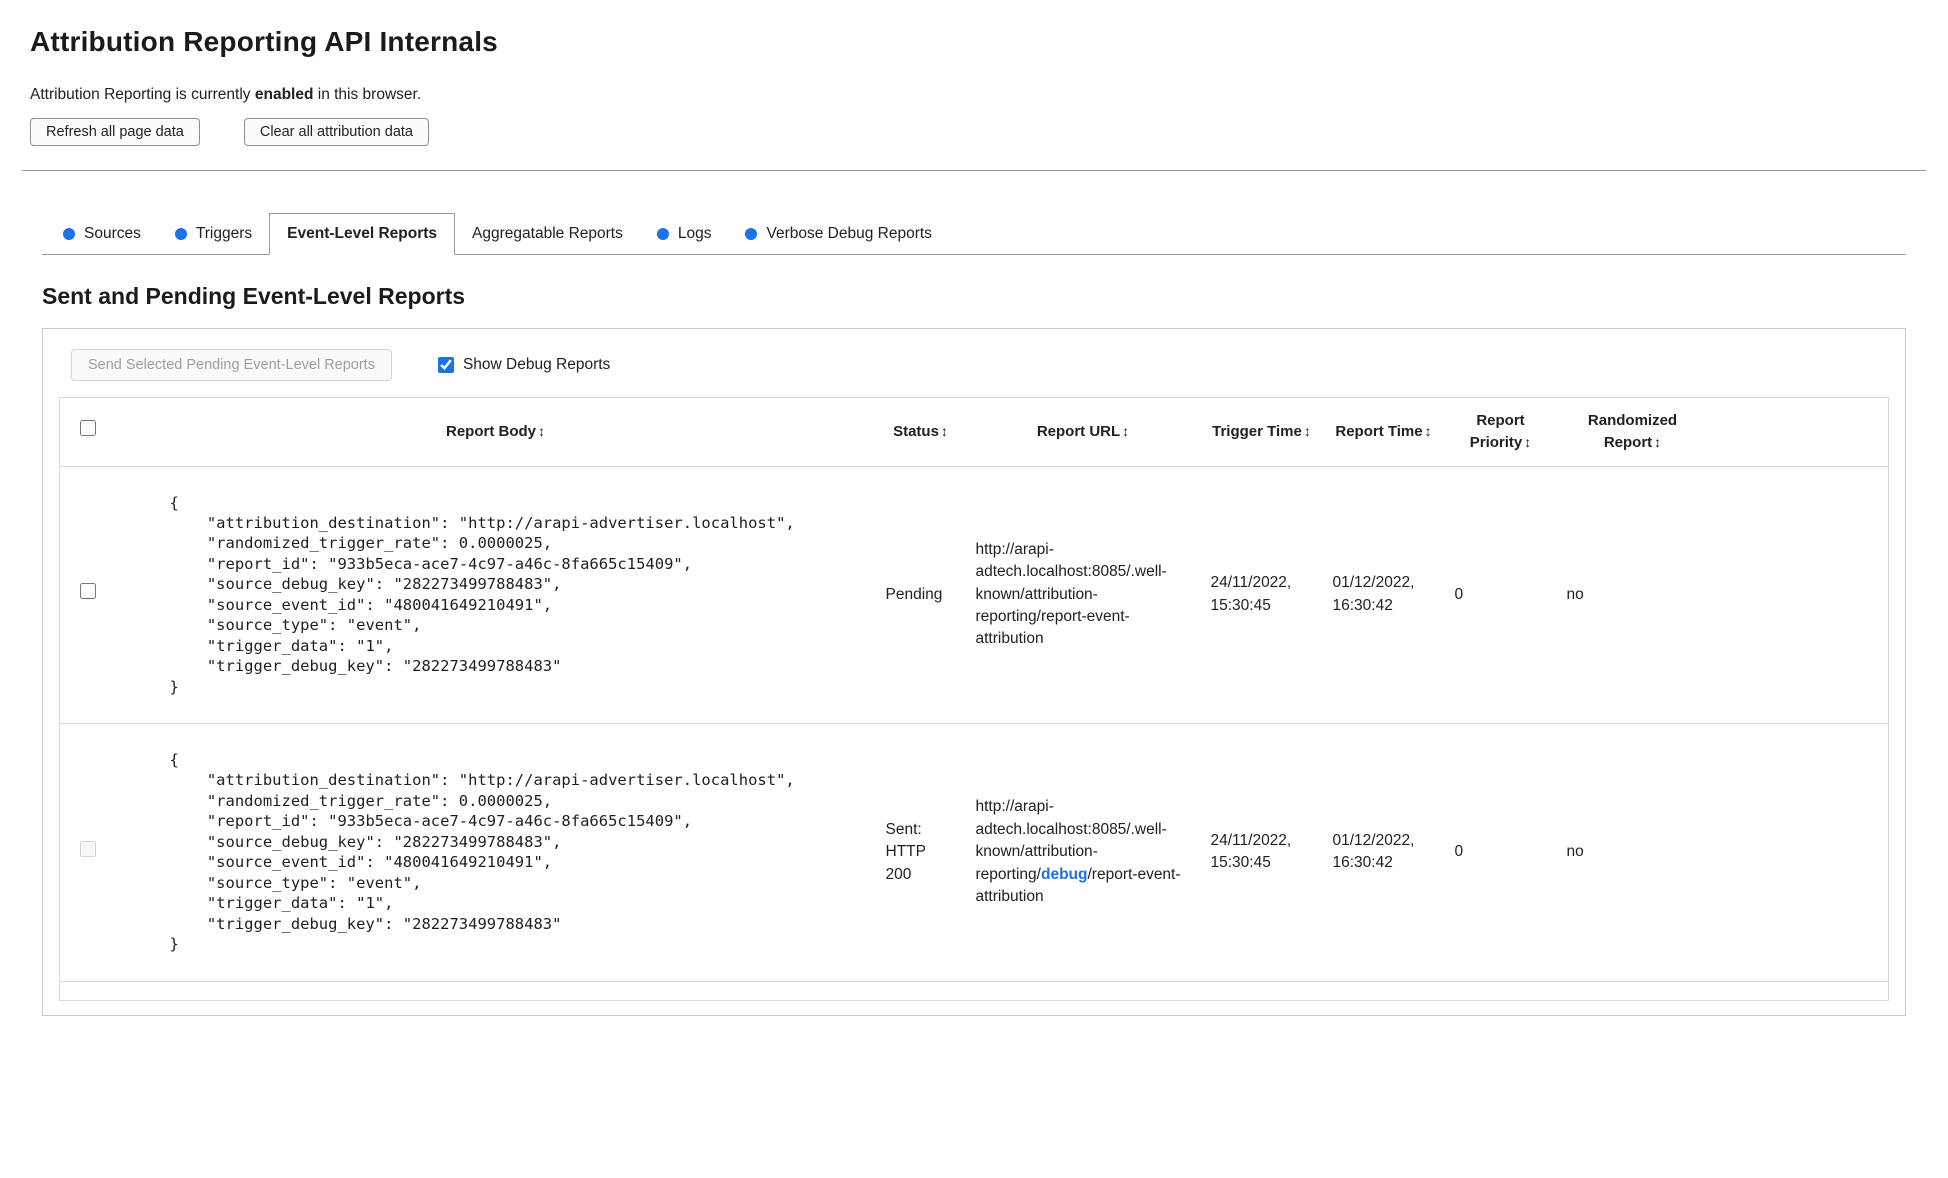  Describe the element at coordinates (87, 428) in the screenshot. I see `select-all-checkbox` at that location.